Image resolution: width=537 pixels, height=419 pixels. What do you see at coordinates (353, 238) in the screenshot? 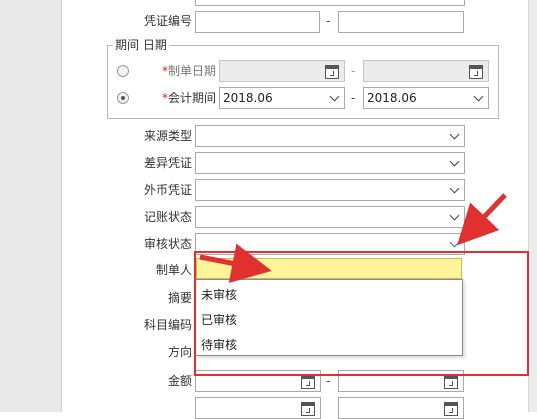
I see `annotation-arrows` at bounding box center [353, 238].